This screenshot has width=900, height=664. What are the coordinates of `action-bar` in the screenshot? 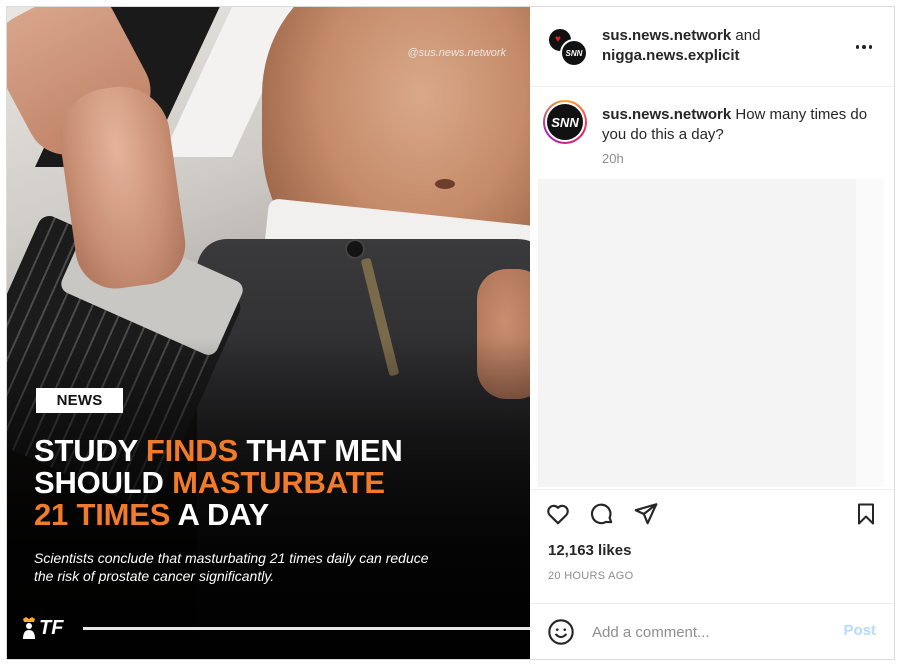 It's located at (712, 513).